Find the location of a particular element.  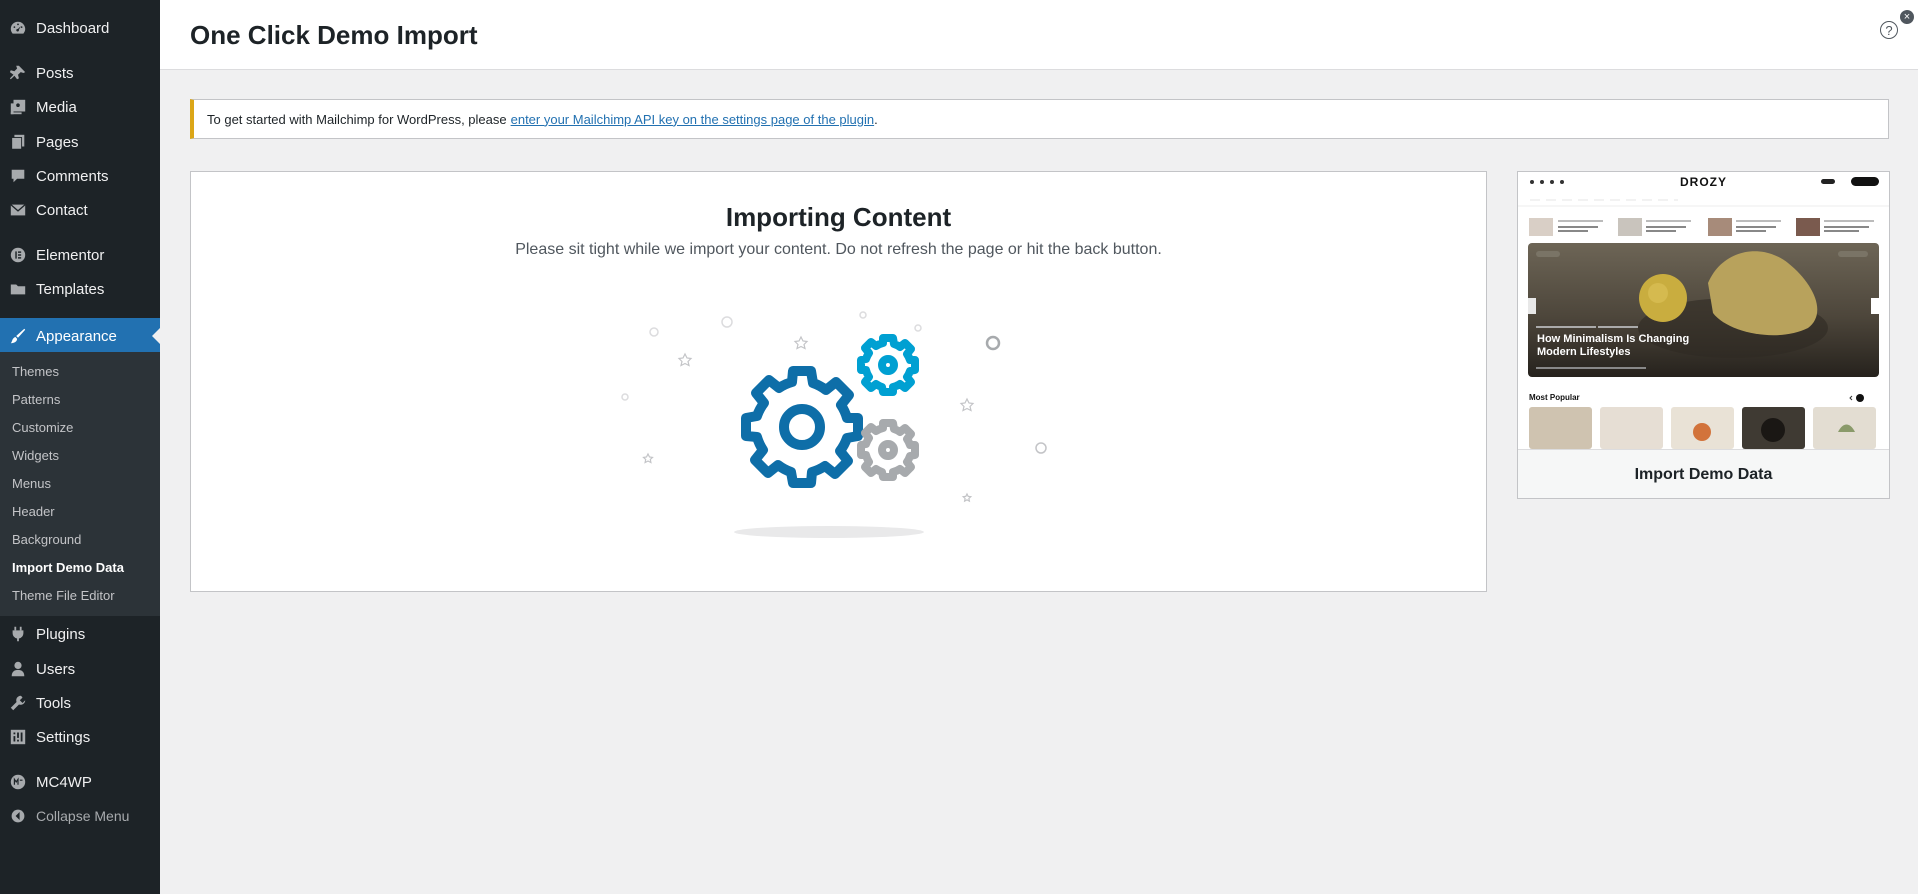

sidebar-item-elementor: Elementor is located at coordinates (80, 255).